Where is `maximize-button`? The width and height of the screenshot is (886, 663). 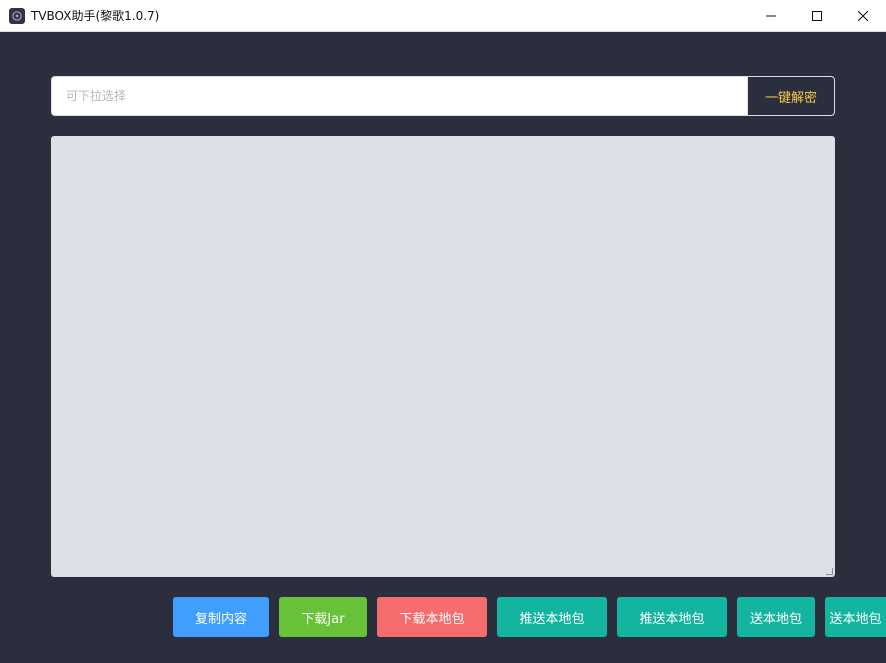 maximize-button is located at coordinates (817, 15).